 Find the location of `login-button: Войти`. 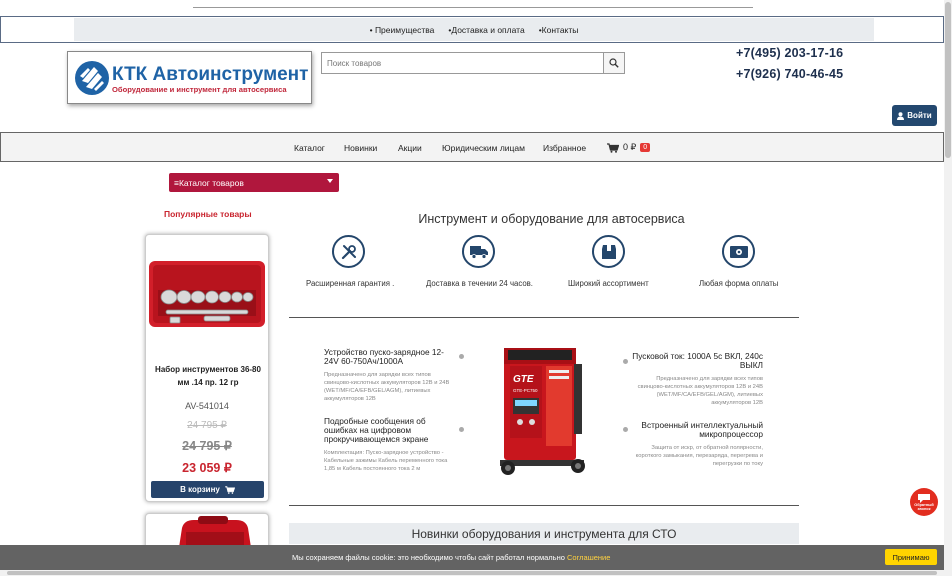

login-button: Войти is located at coordinates (914, 115).